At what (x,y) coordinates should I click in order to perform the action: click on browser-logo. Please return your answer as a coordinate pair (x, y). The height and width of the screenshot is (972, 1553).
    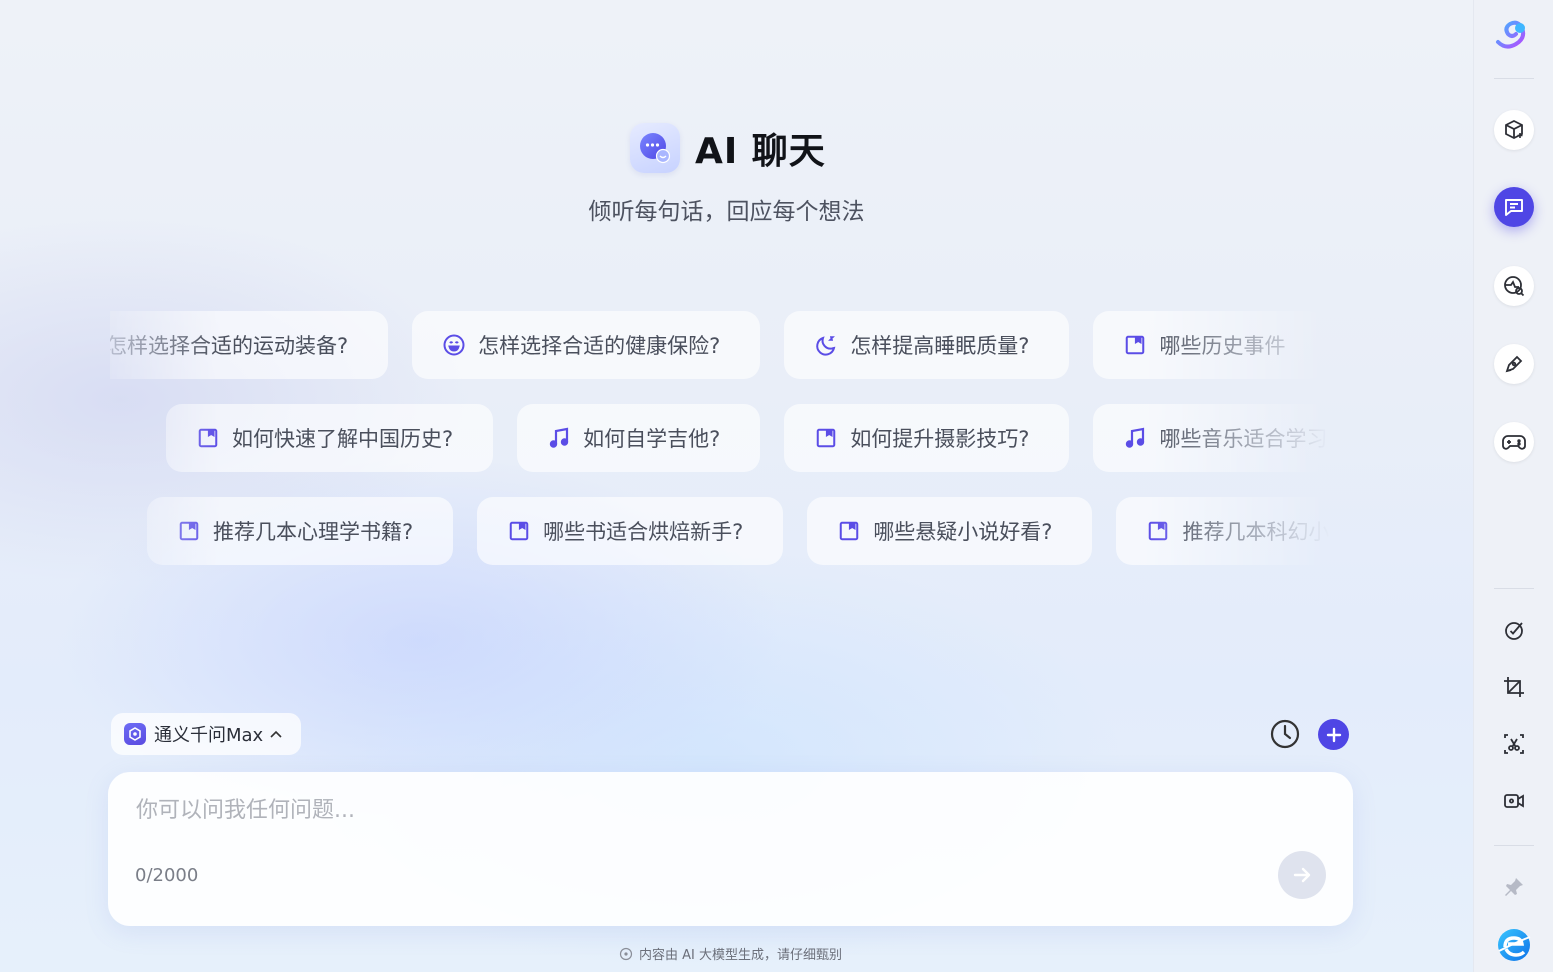
    Looking at the image, I should click on (1514, 945).